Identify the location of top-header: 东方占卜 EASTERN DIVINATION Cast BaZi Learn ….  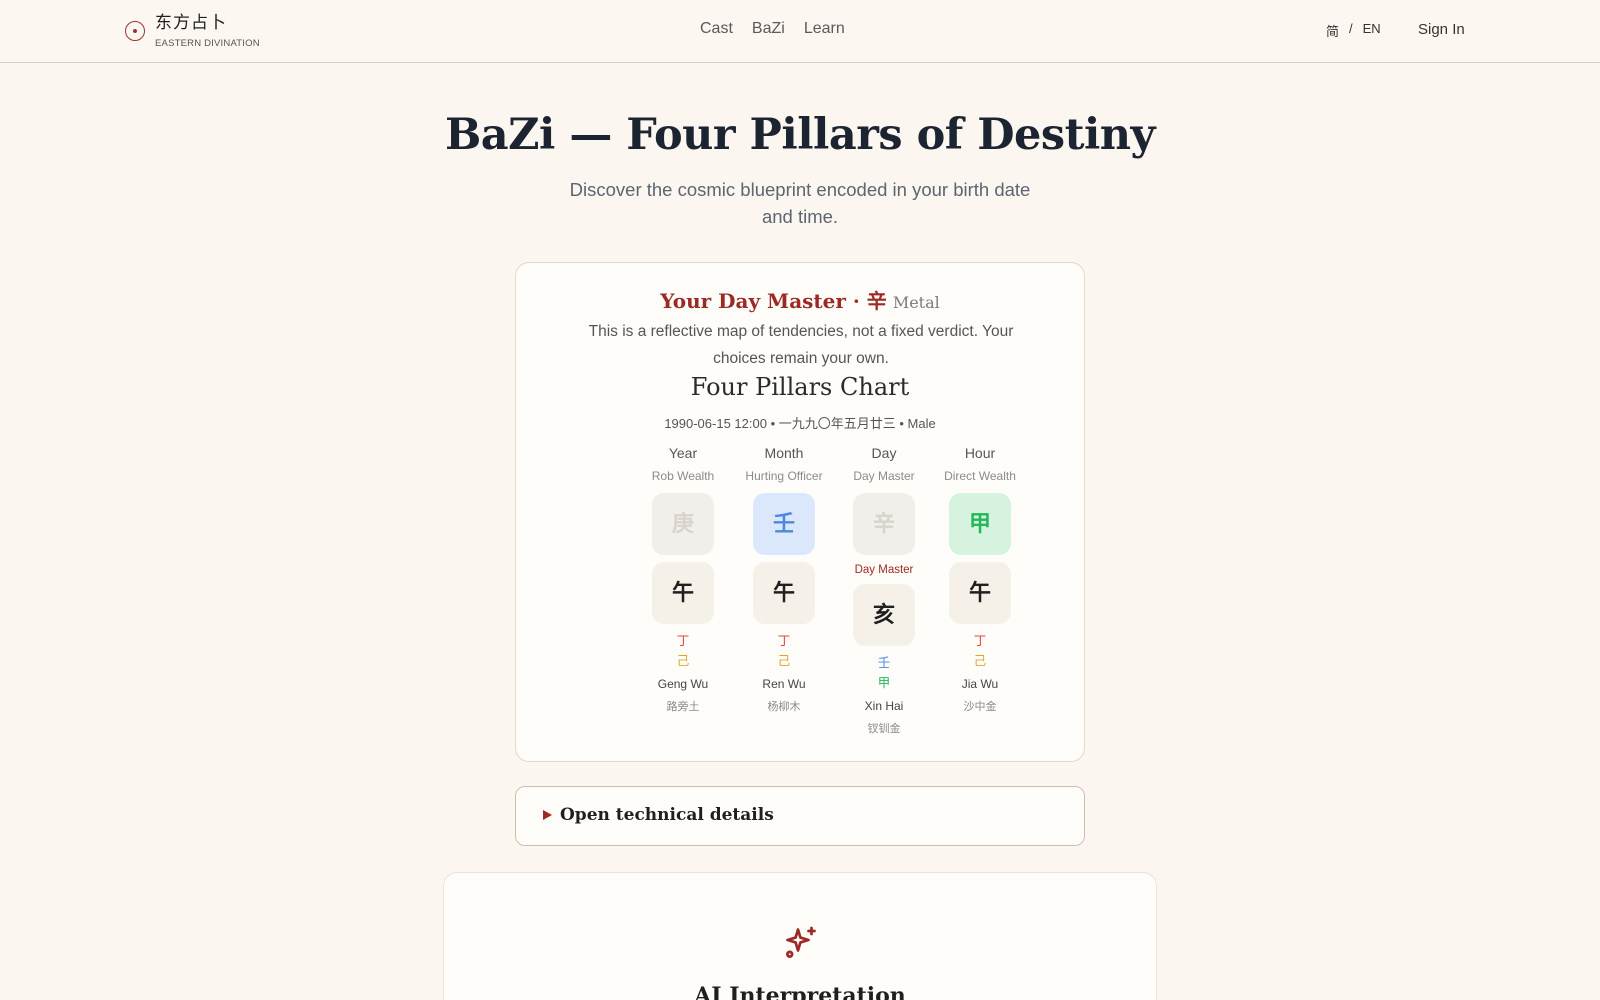
(800, 31).